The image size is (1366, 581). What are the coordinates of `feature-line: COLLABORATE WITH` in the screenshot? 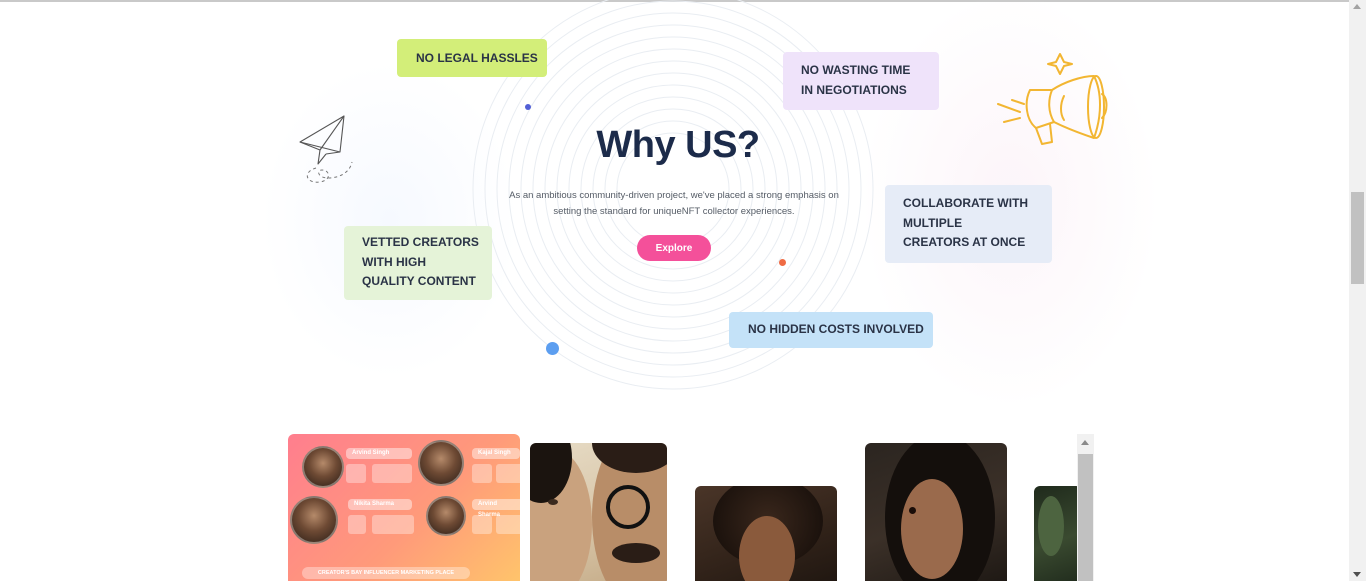 It's located at (966, 203).